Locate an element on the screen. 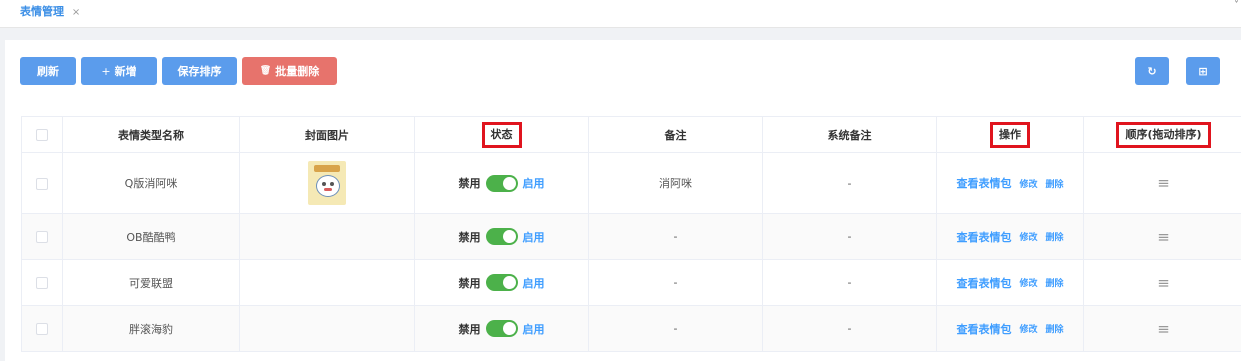 The image size is (1241, 361). trash-icon: 🗑 is located at coordinates (265, 71).